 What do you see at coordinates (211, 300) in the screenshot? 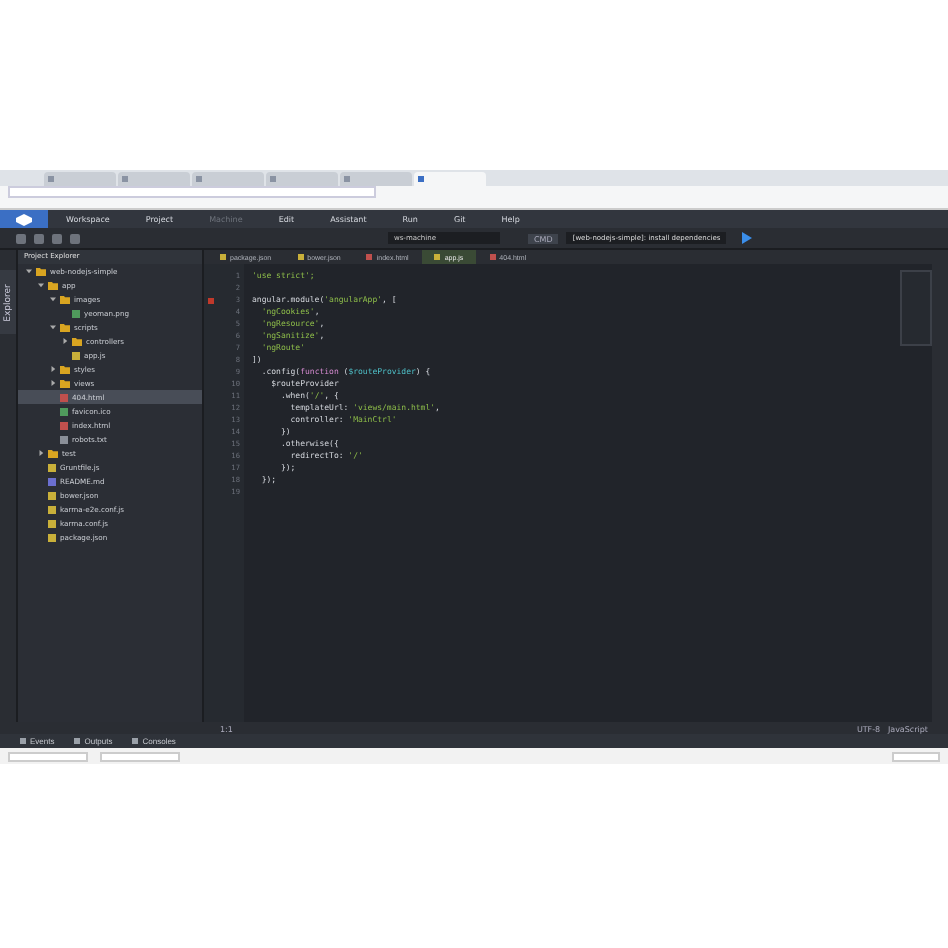
I see `error-marker-icon` at bounding box center [211, 300].